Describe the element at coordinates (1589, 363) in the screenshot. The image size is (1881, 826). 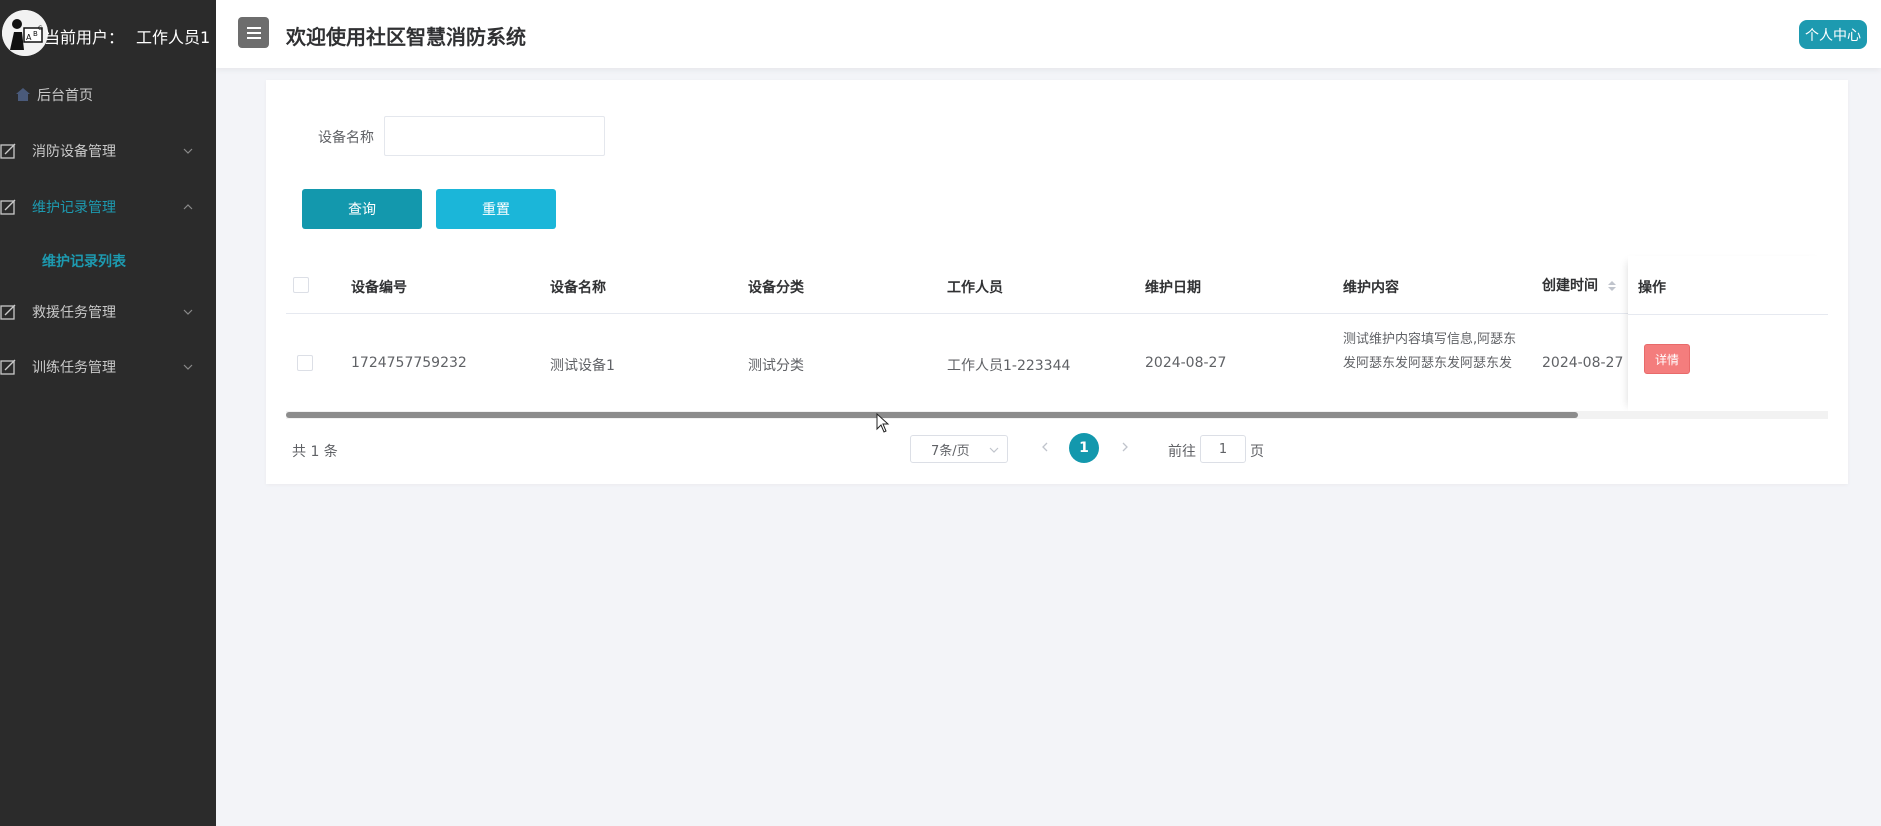
I see `cell-created: 2024-08-27 1` at that location.